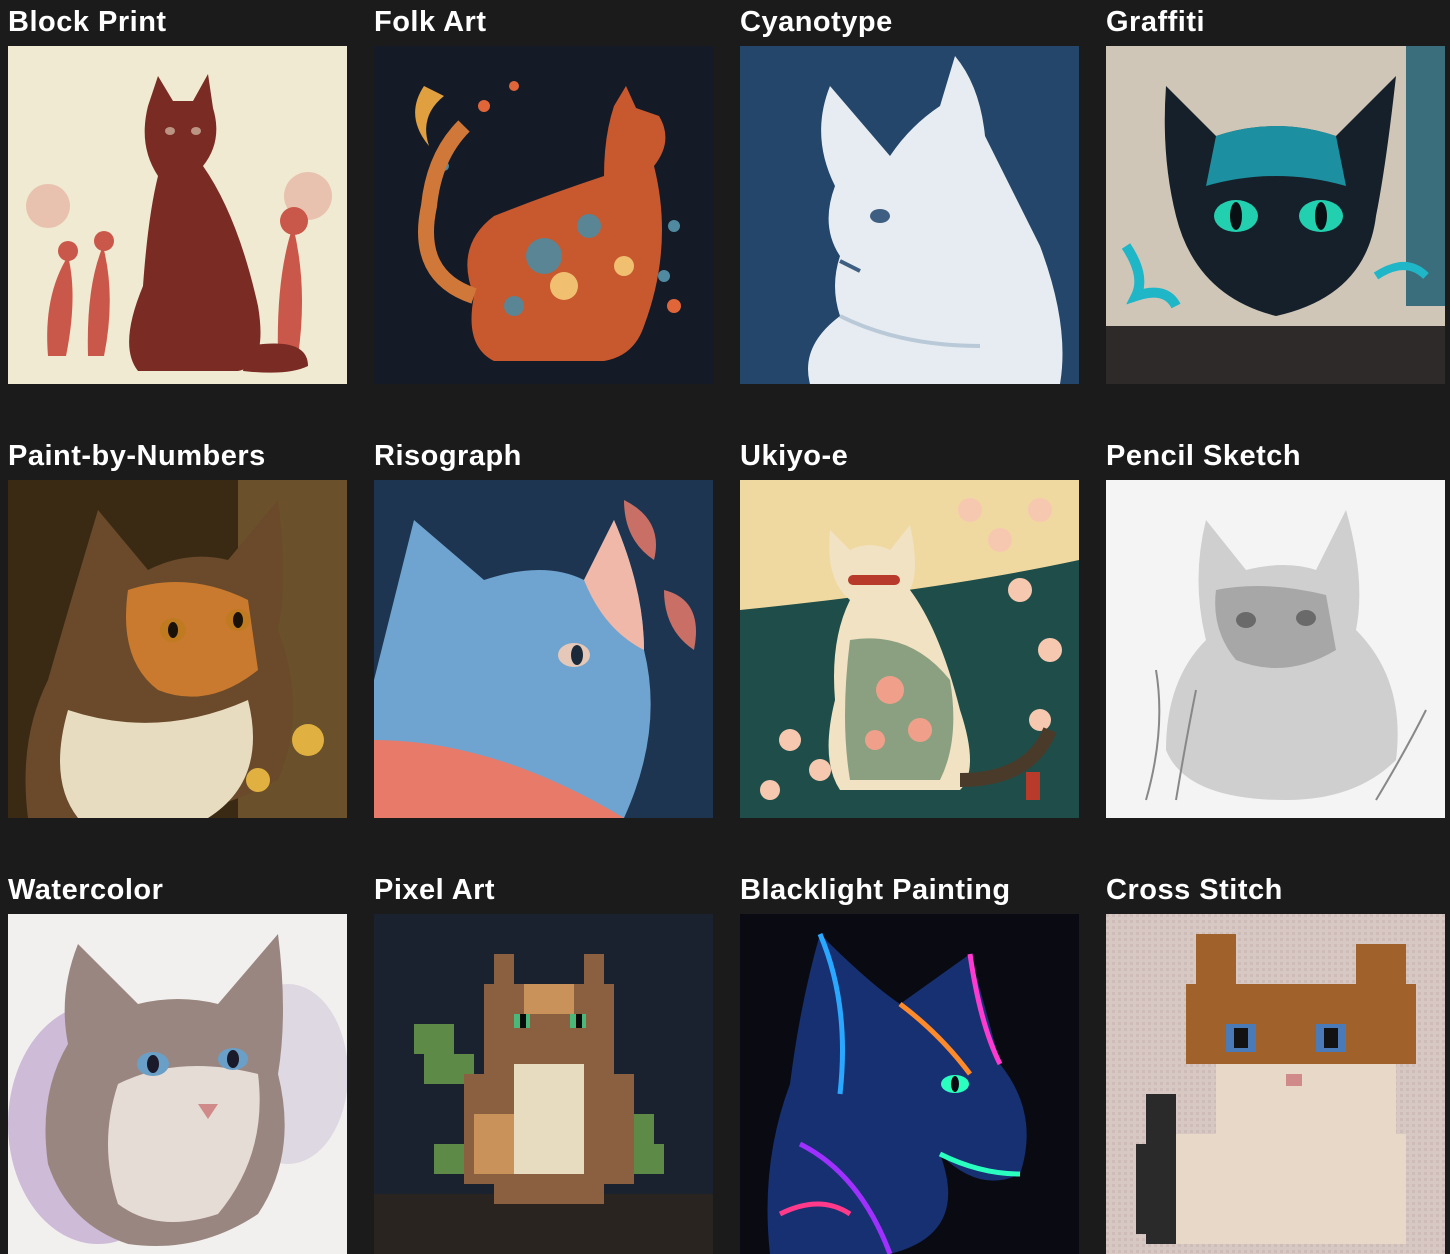  Describe the element at coordinates (87, 22) in the screenshot. I see `style-label: Block Print` at that location.